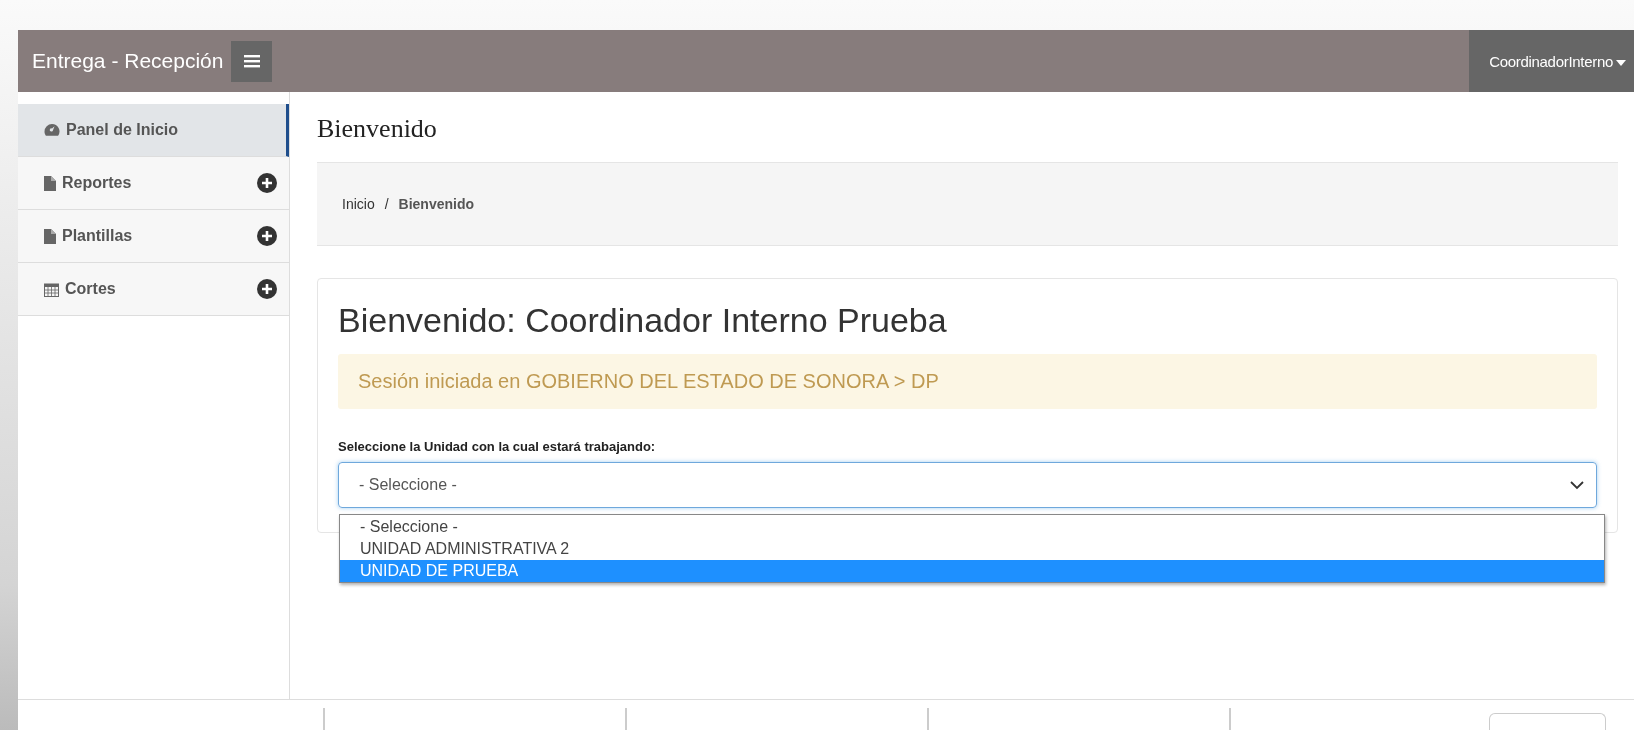 The image size is (1634, 730). Describe the element at coordinates (128, 61) in the screenshot. I see `app-title: Entrega - Recepción` at that location.